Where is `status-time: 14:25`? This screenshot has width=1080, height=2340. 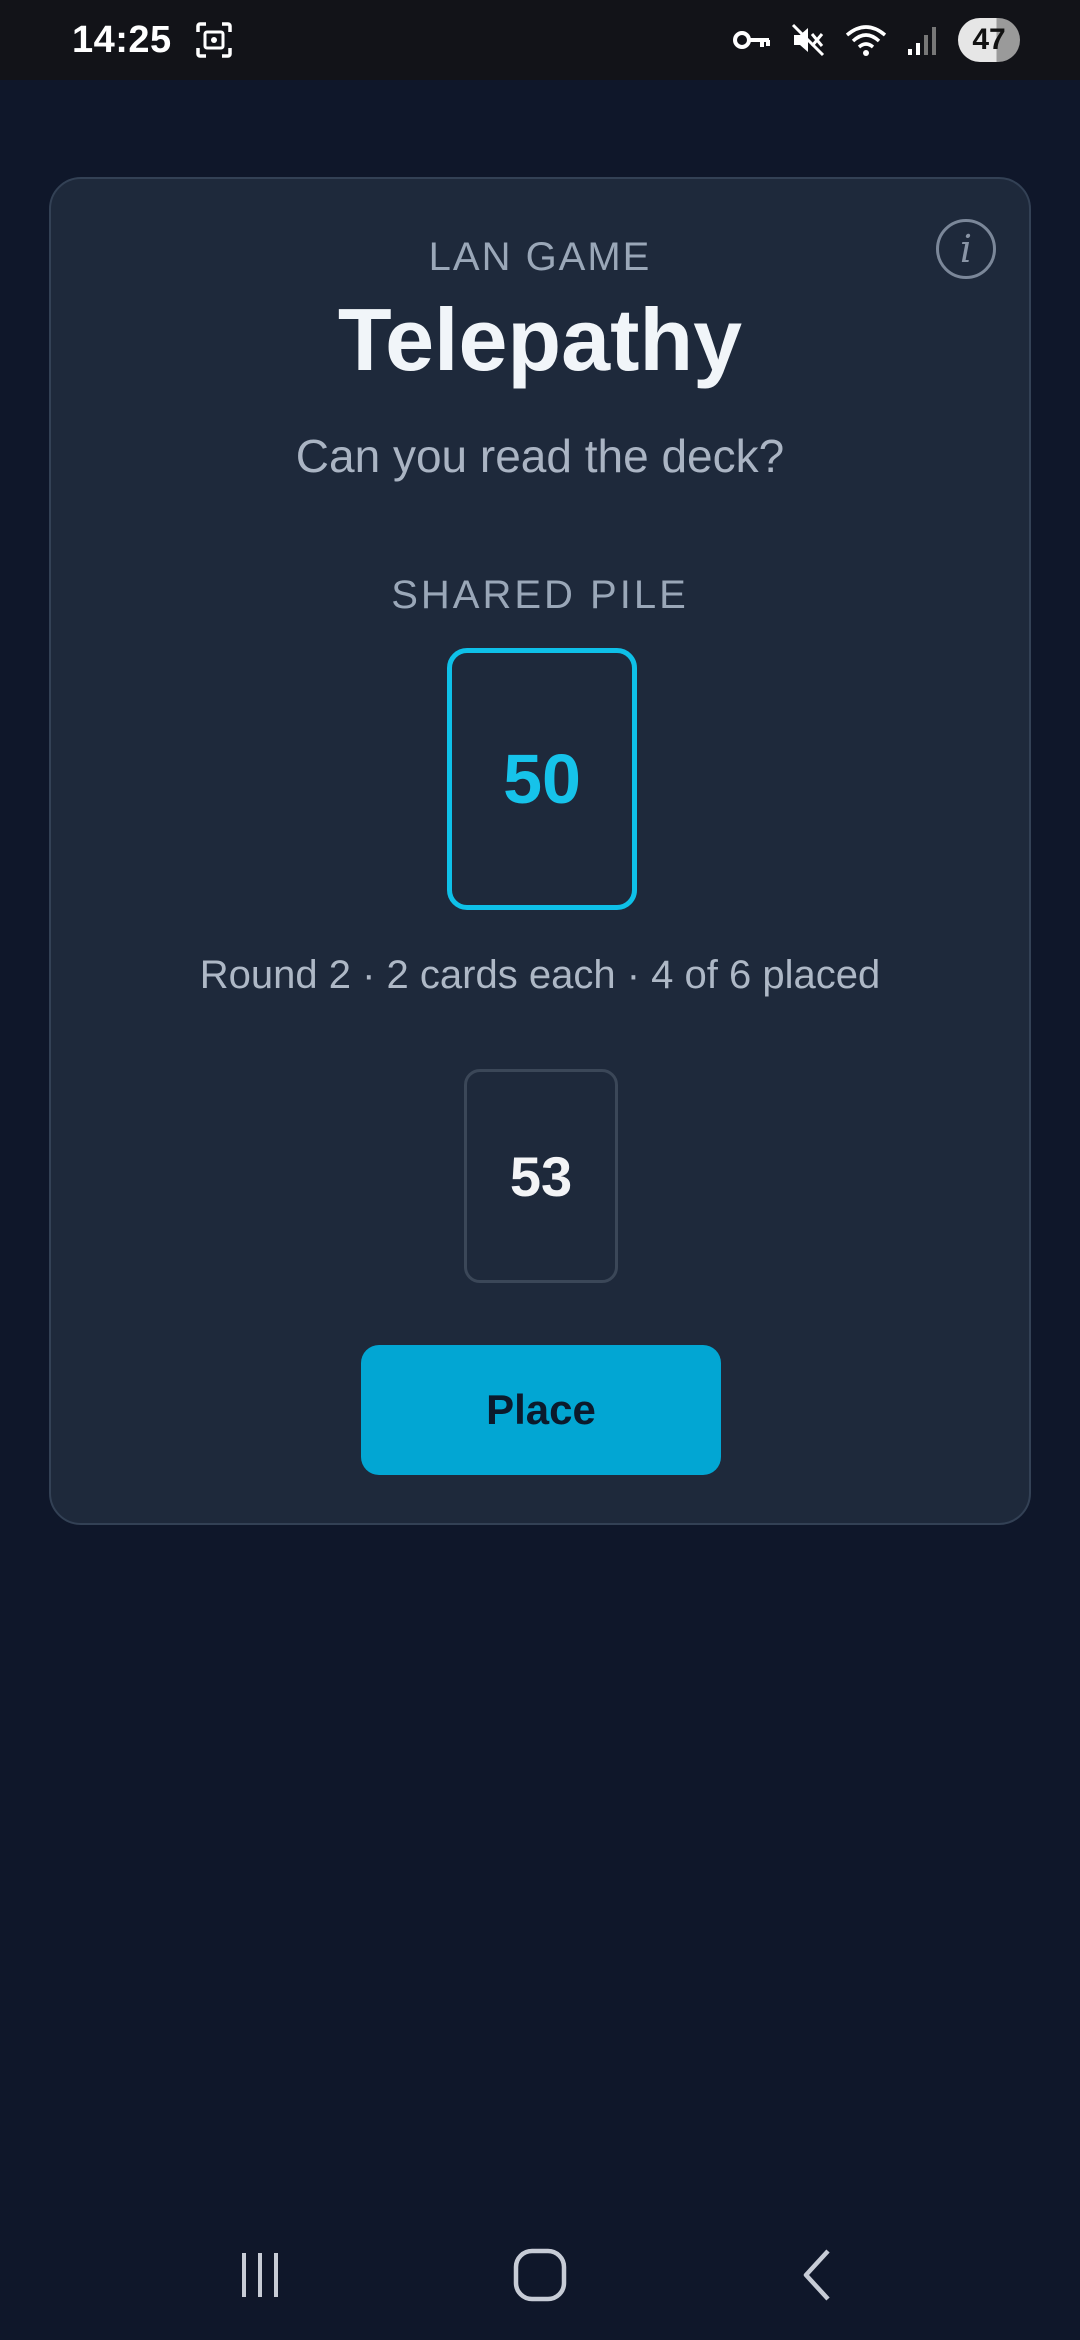 status-time: 14:25 is located at coordinates (122, 39).